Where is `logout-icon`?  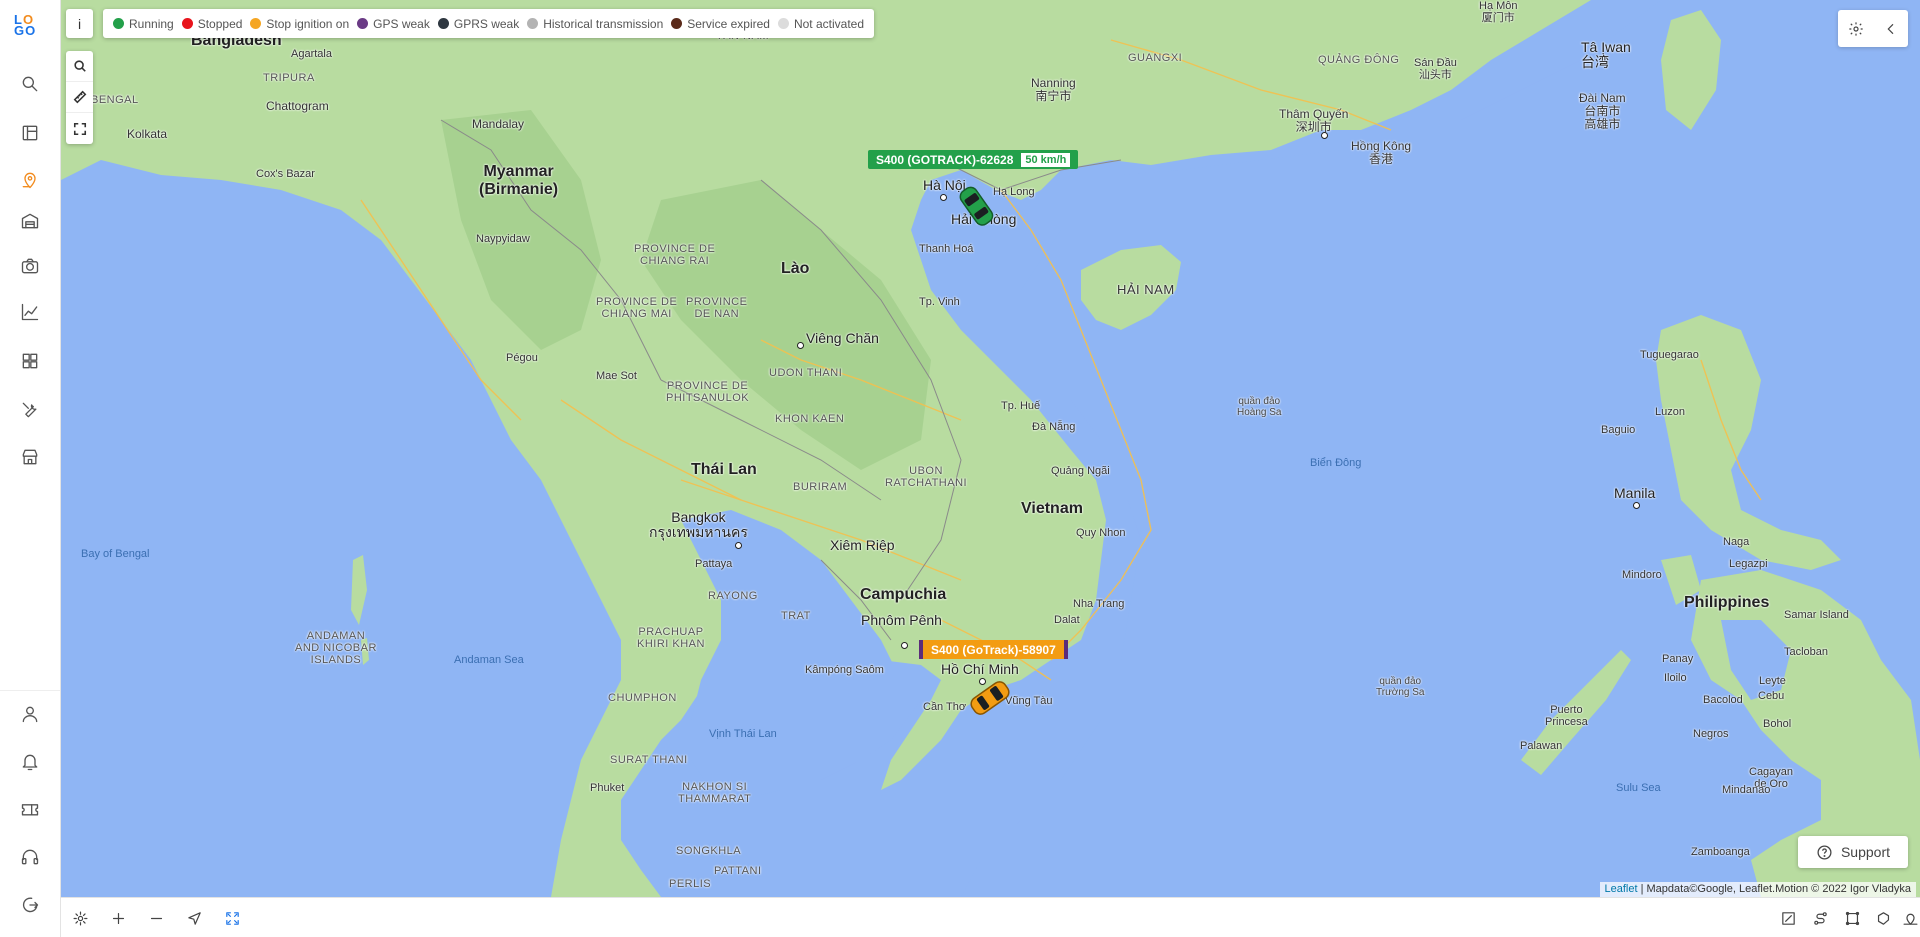 logout-icon is located at coordinates (30, 905).